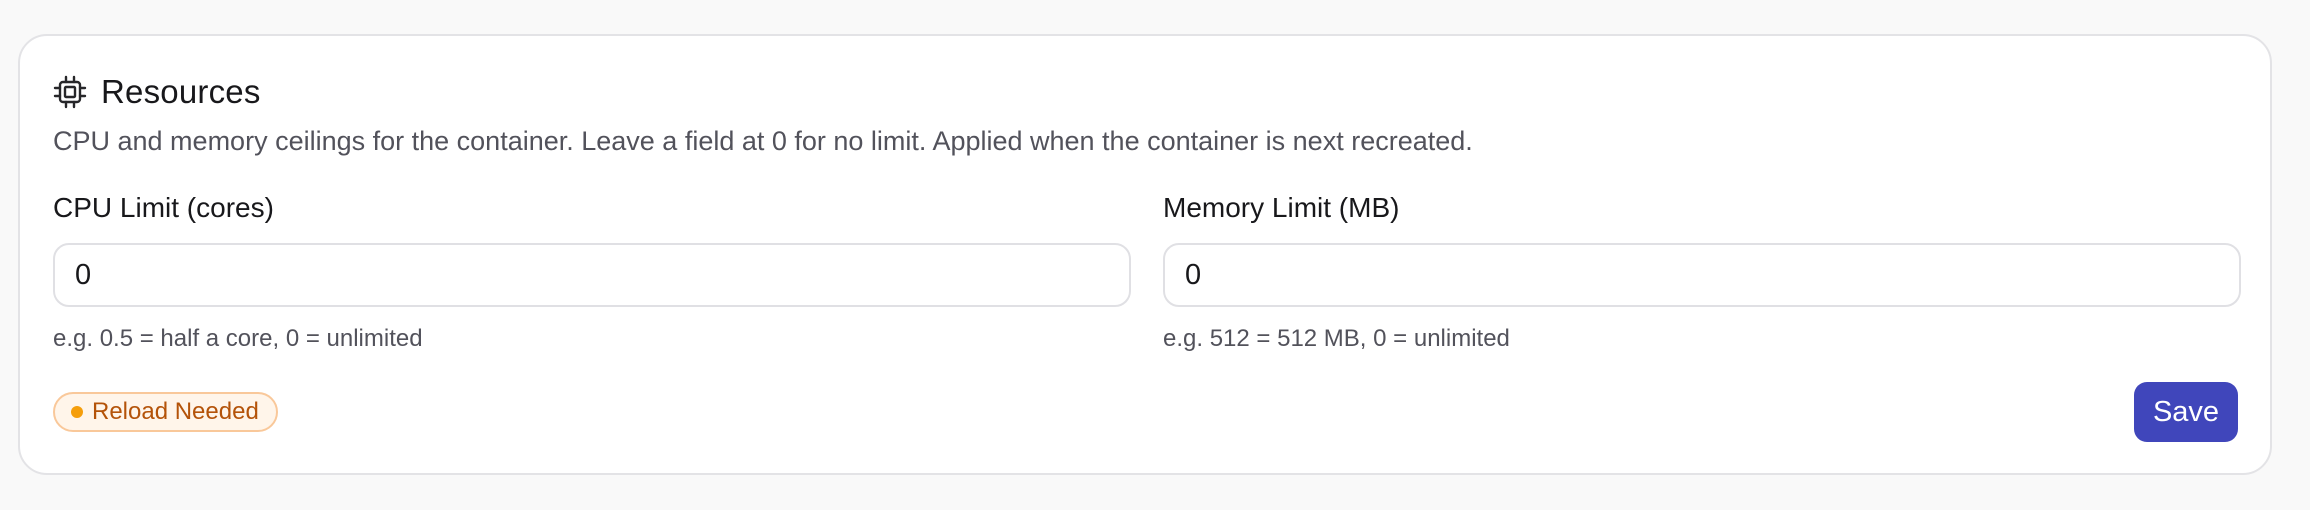 Image resolution: width=2310 pixels, height=510 pixels. What do you see at coordinates (2186, 412) in the screenshot?
I see `save-button: Save` at bounding box center [2186, 412].